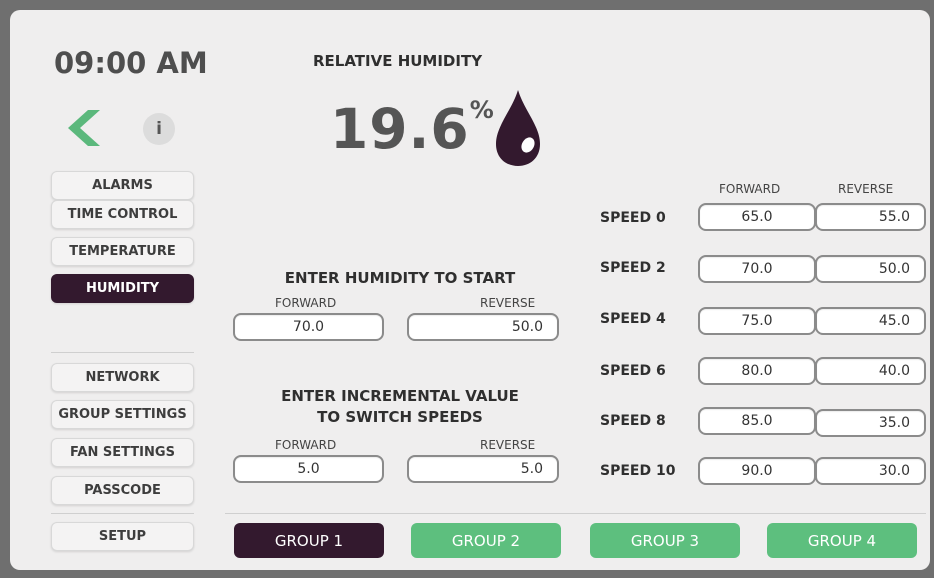 This screenshot has width=934, height=578. What do you see at coordinates (306, 445) in the screenshot?
I see `increment-forward-label: FORWARD` at bounding box center [306, 445].